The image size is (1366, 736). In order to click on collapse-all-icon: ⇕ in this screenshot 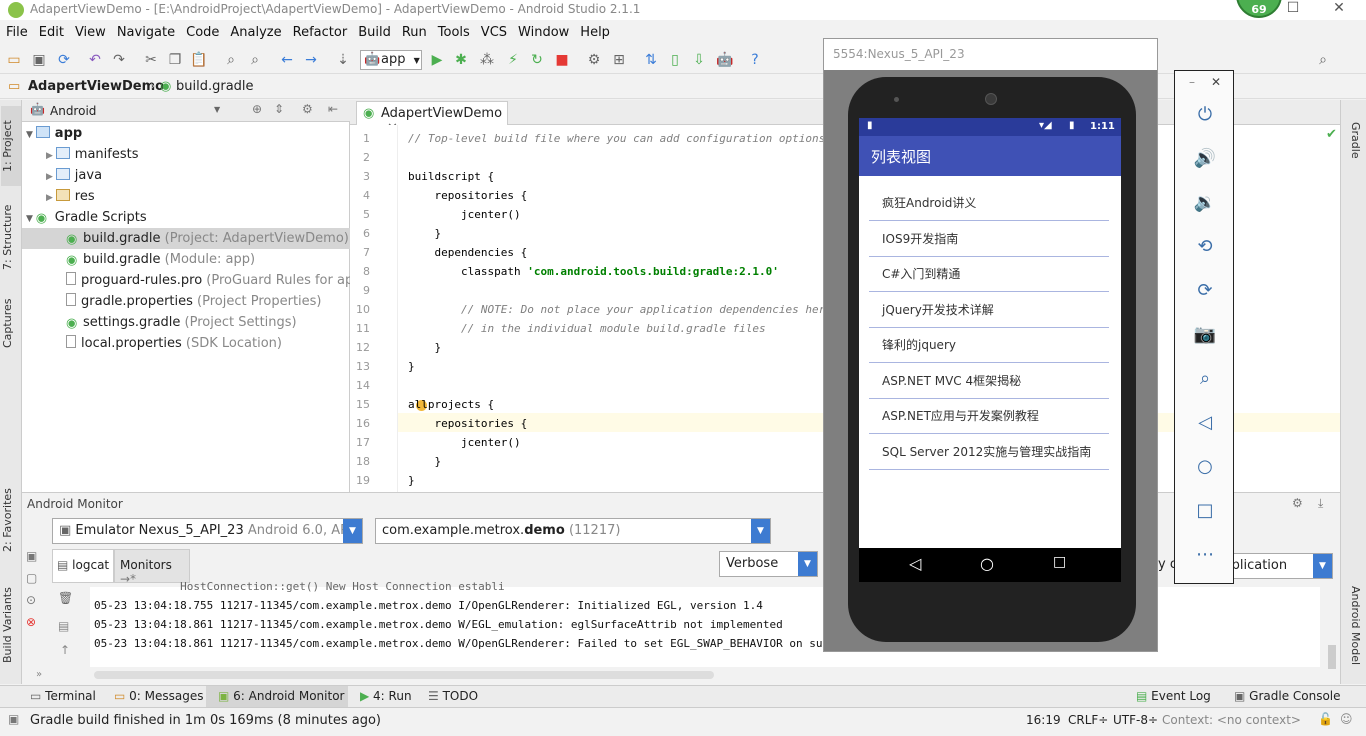, I will do `click(279, 109)`.